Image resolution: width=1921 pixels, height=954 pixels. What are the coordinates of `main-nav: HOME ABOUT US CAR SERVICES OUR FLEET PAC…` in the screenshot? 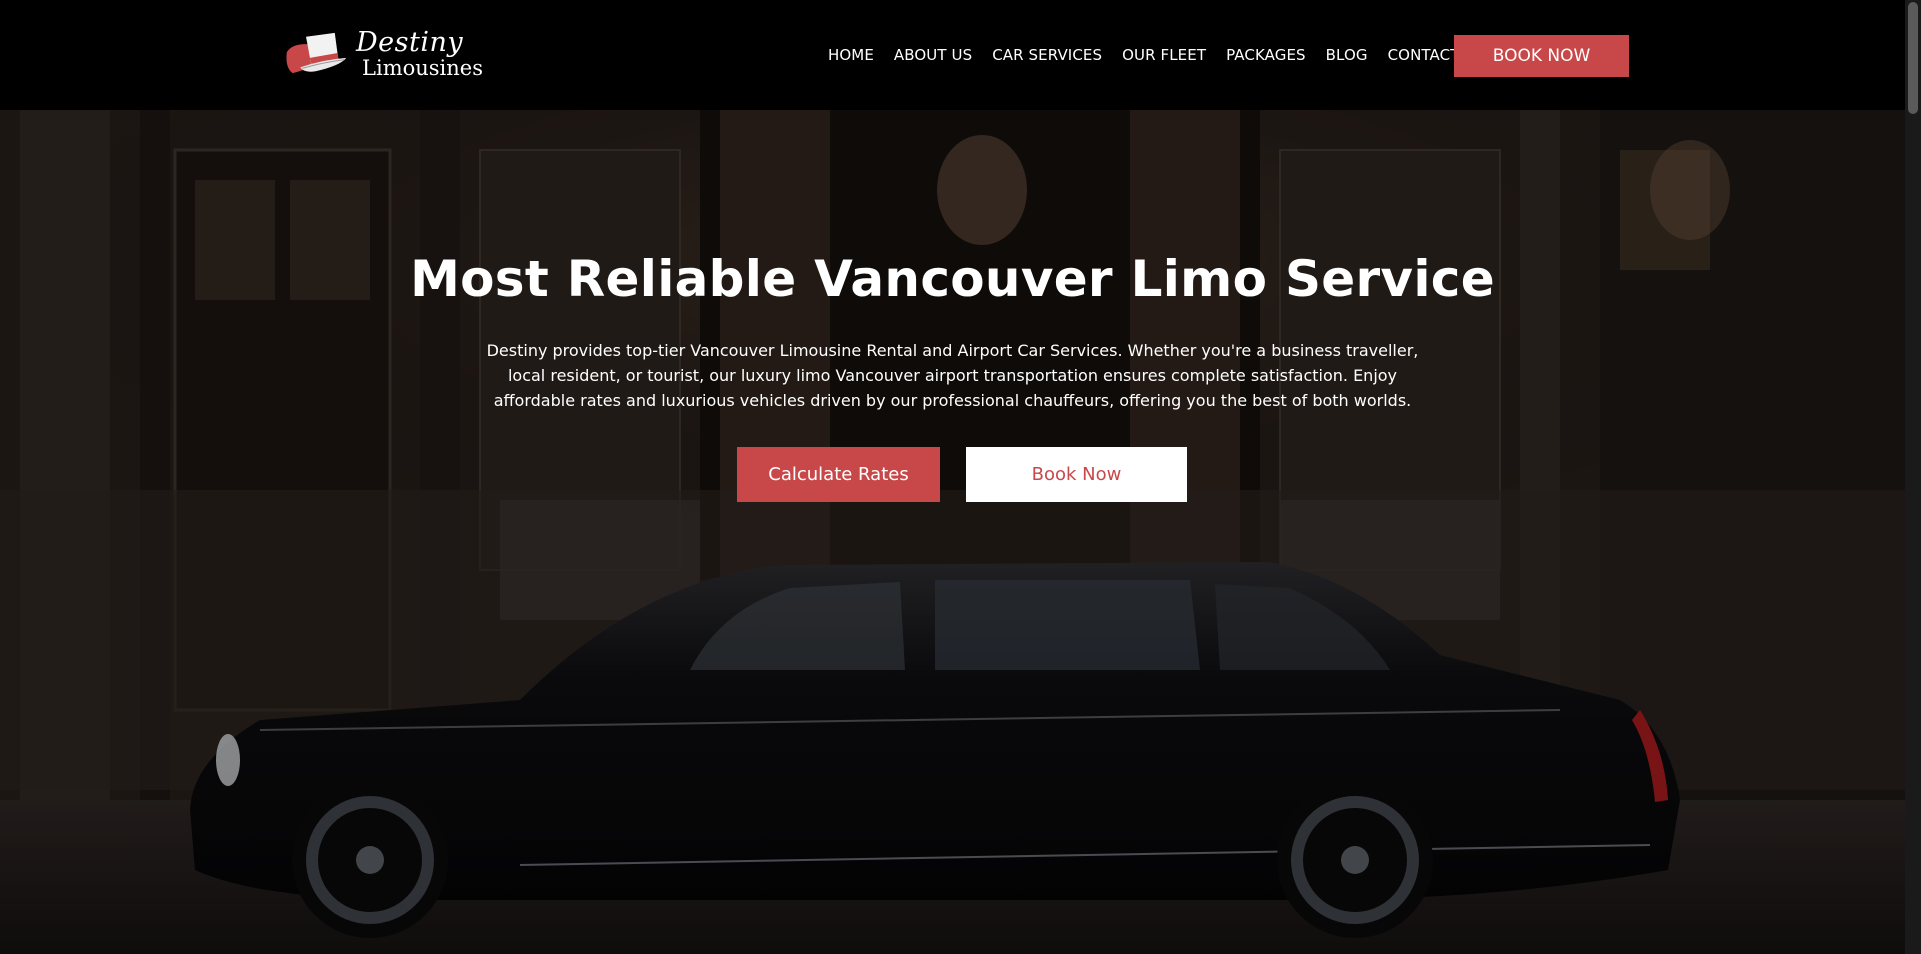 It's located at (1153, 55).